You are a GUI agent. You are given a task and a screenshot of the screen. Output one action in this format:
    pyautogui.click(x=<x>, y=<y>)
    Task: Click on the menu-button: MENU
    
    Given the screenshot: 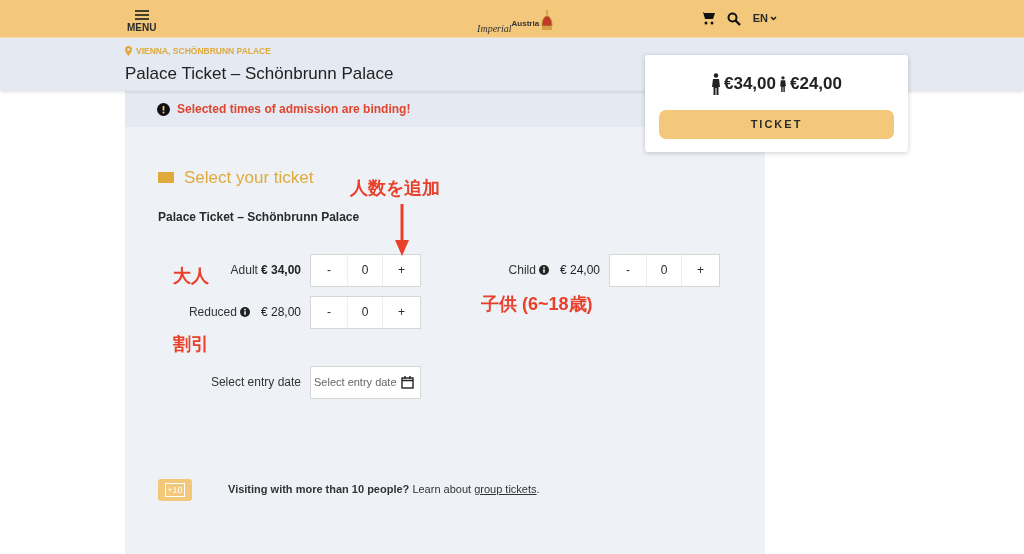 What is the action you would take?
    pyautogui.click(x=142, y=18)
    